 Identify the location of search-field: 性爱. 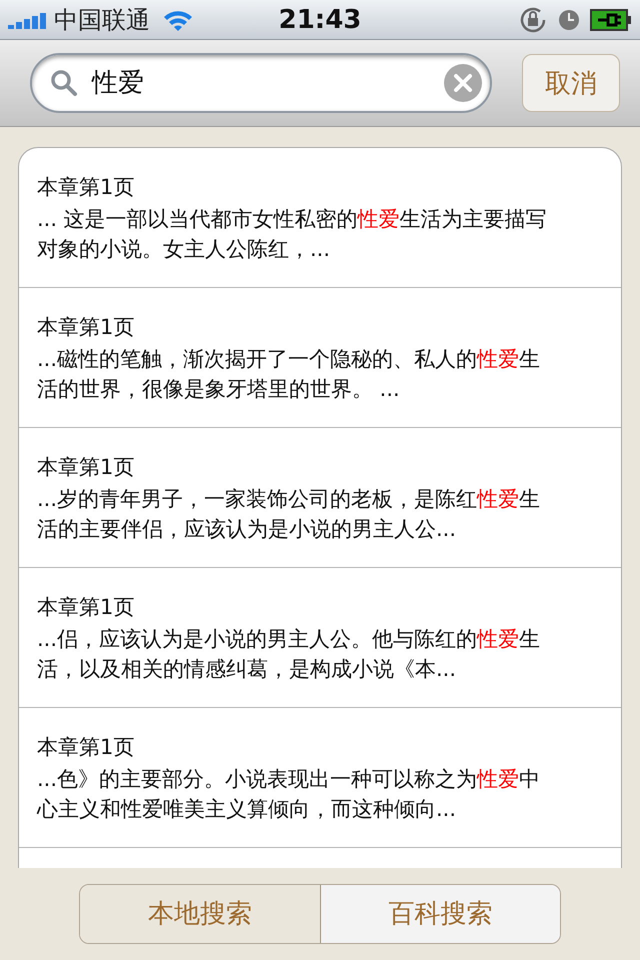
(261, 83).